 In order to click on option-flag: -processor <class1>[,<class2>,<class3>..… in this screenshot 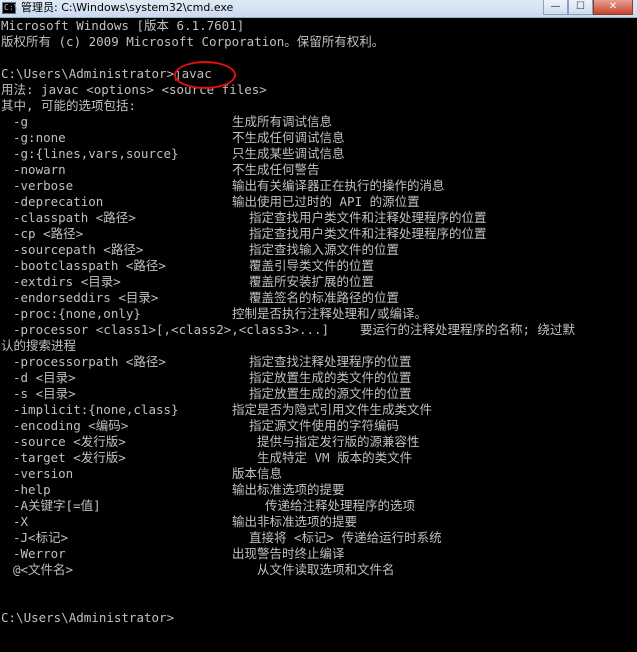, I will do `click(171, 329)`.